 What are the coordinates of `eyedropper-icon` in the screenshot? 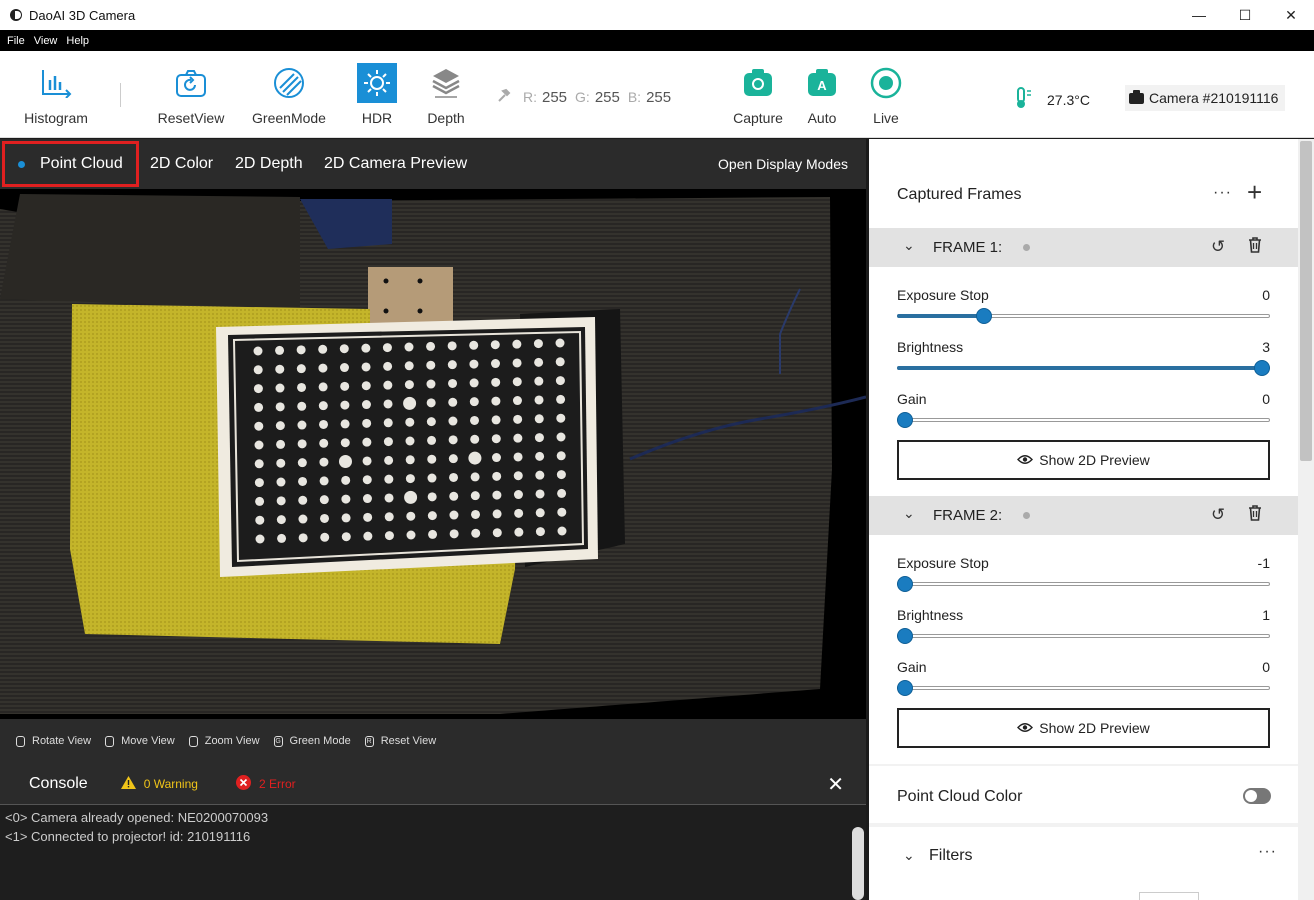 It's located at (504, 97).